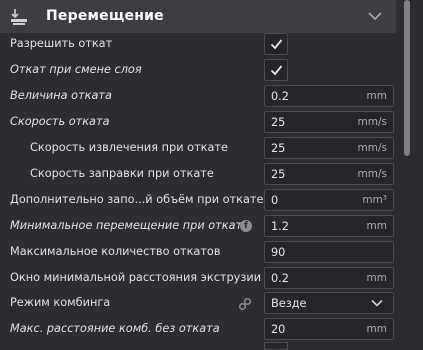  I want to click on retraction-prime-speed-field: 25 mm/s, so click(329, 174).